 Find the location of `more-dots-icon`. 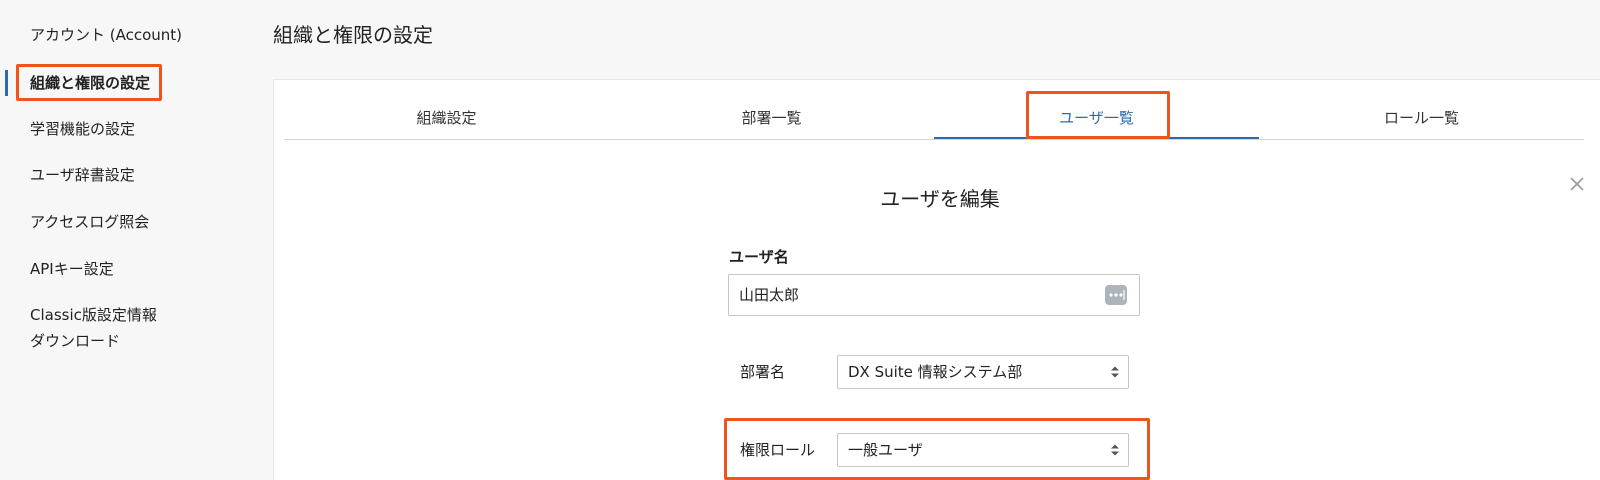

more-dots-icon is located at coordinates (1117, 295).